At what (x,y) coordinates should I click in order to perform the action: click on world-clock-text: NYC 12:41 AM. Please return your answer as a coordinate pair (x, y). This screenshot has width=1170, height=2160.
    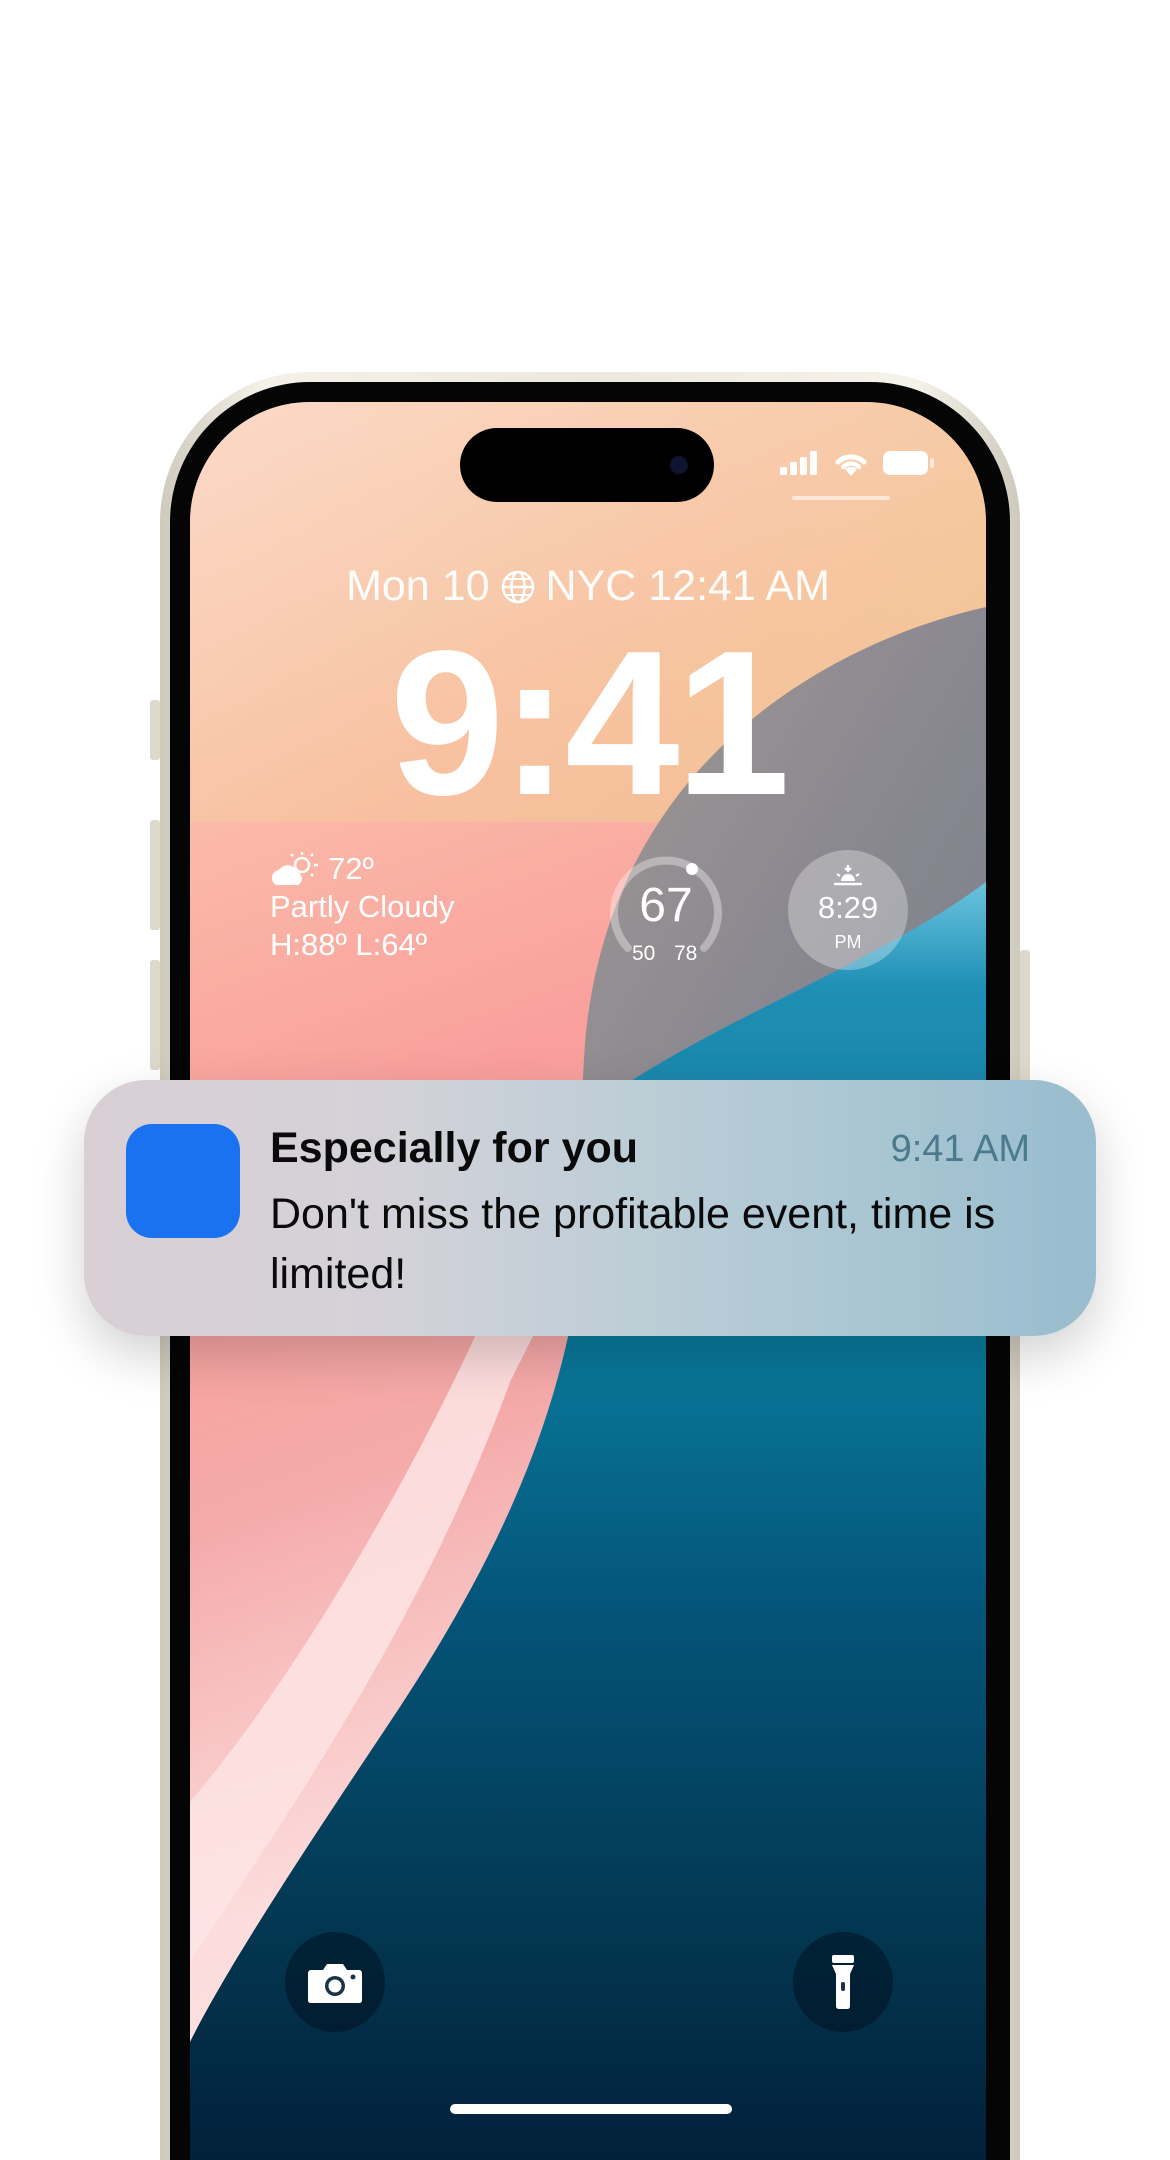
    Looking at the image, I should click on (687, 586).